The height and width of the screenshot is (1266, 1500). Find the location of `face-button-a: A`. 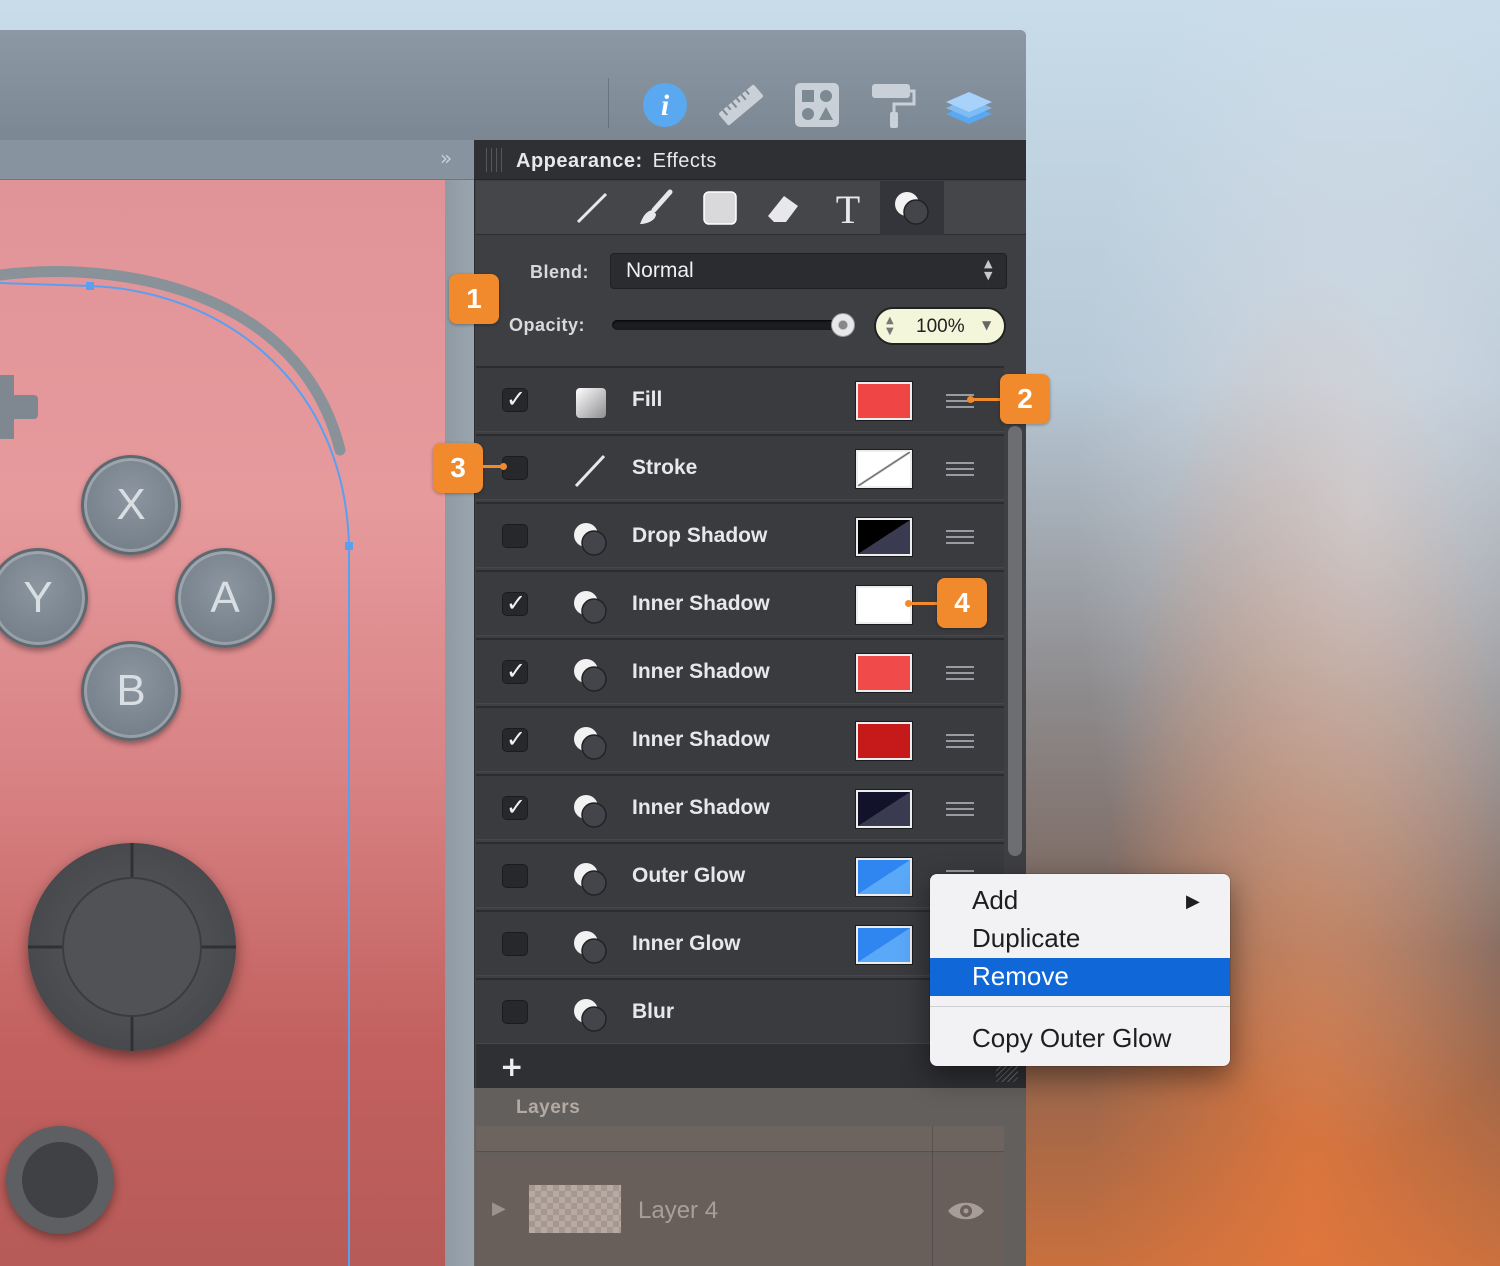

face-button-a: A is located at coordinates (225, 598).